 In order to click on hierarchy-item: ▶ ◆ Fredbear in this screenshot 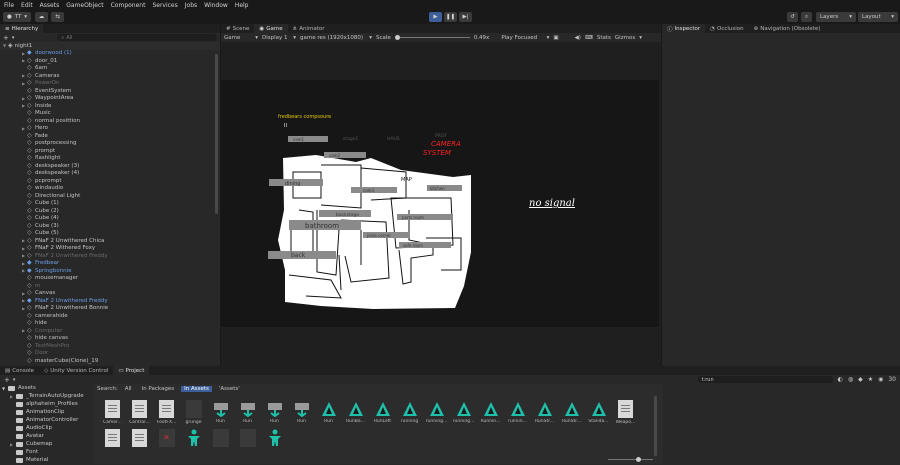, I will do `click(110, 264)`.